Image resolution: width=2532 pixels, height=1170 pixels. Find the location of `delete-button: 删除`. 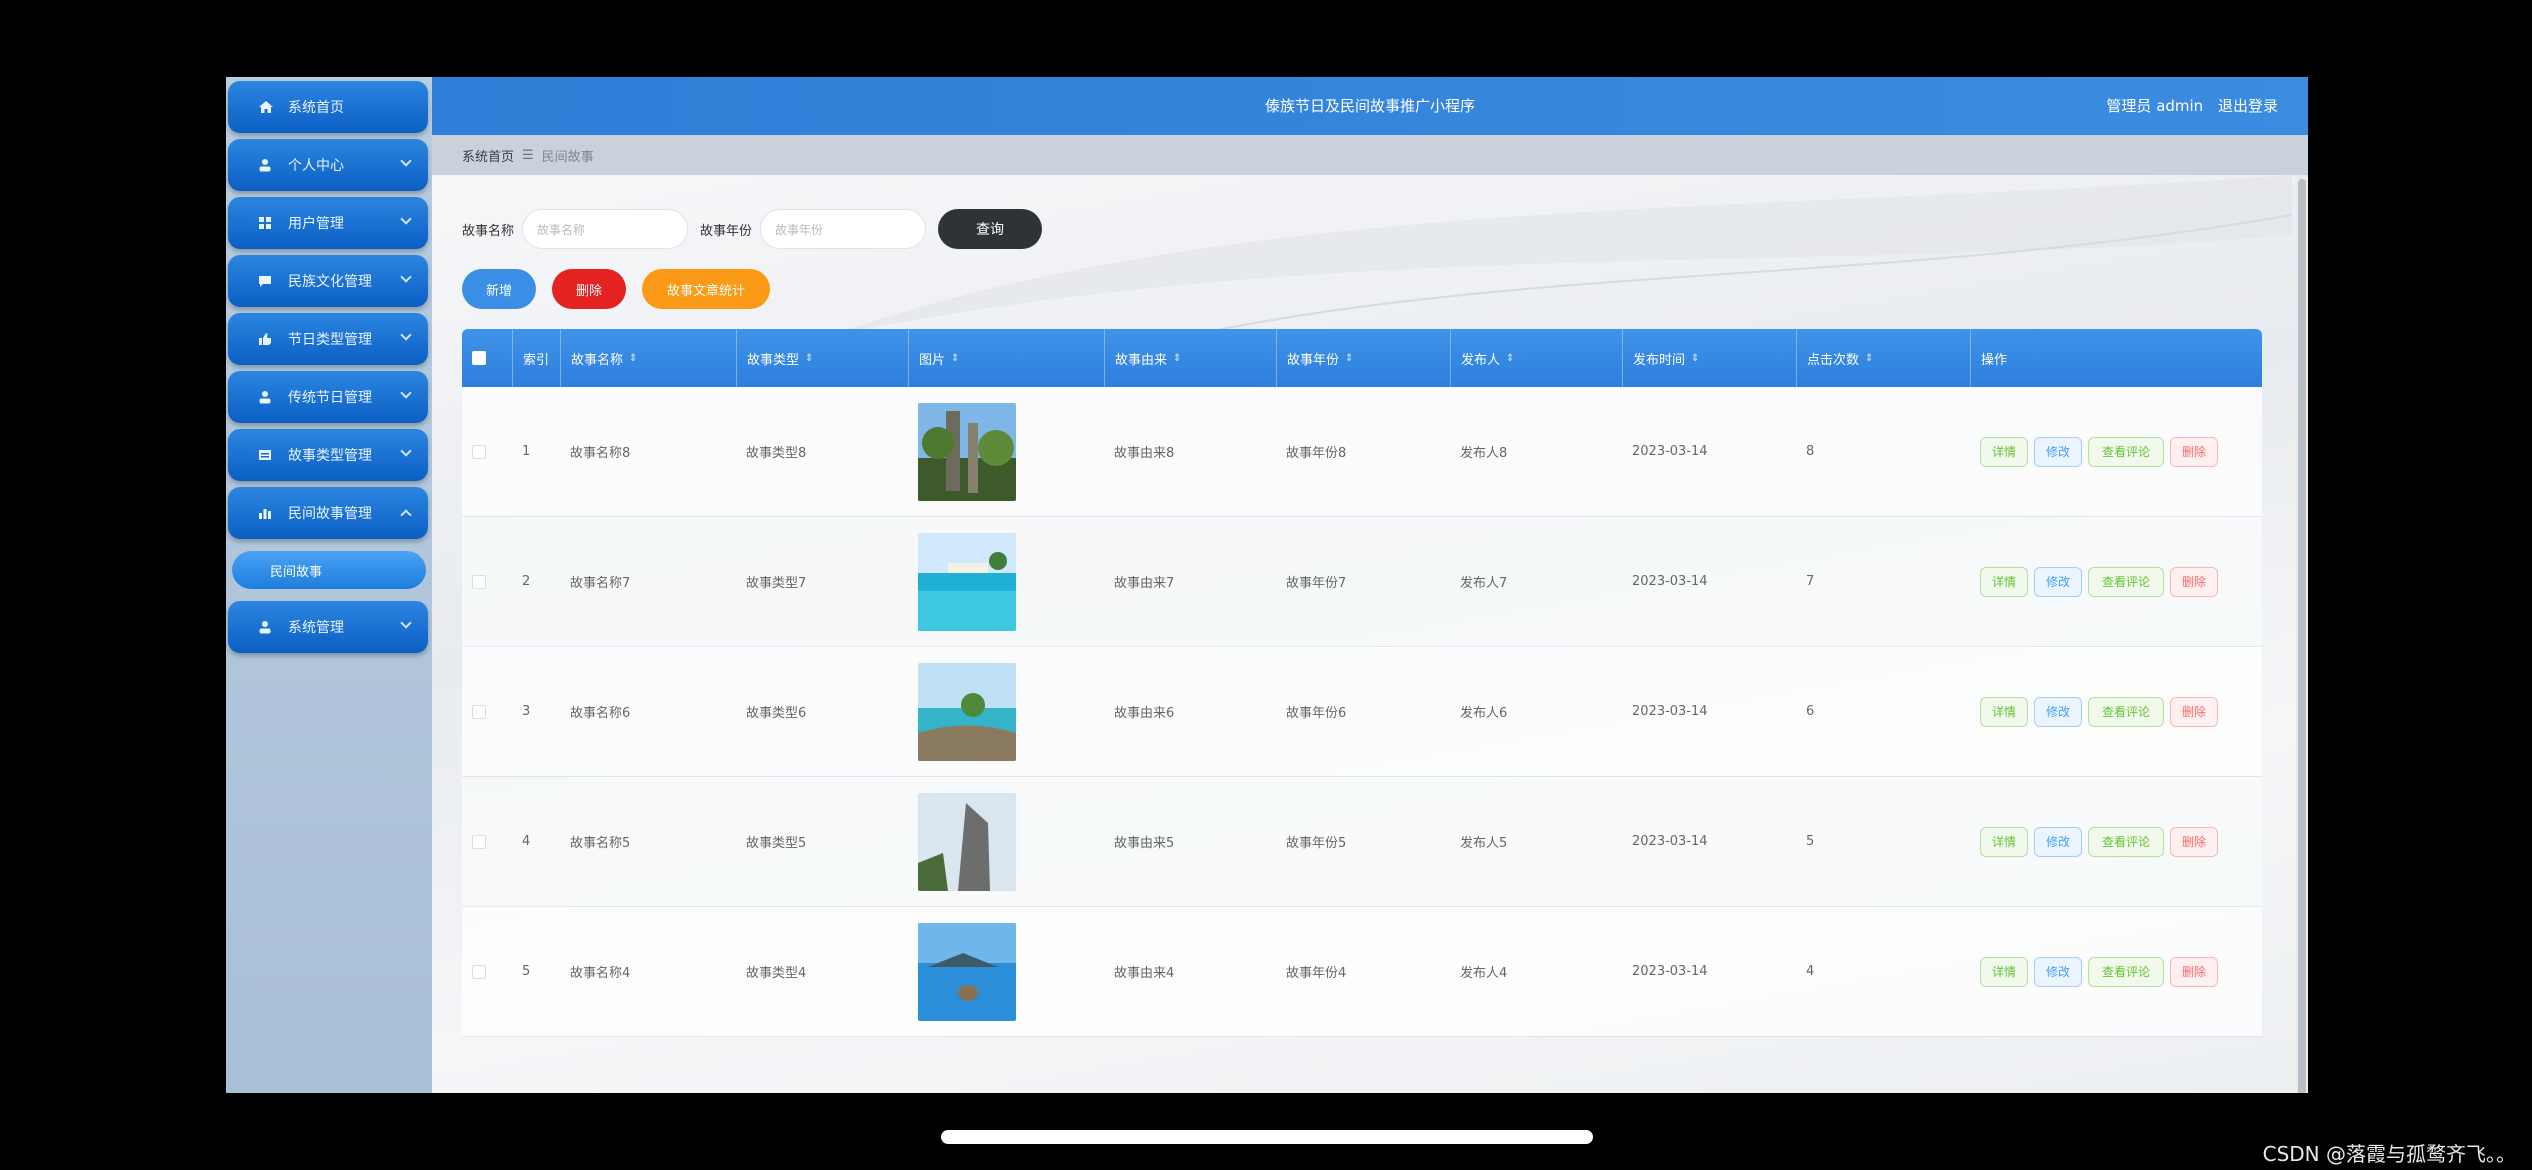

delete-button: 删除 is located at coordinates (589, 289).